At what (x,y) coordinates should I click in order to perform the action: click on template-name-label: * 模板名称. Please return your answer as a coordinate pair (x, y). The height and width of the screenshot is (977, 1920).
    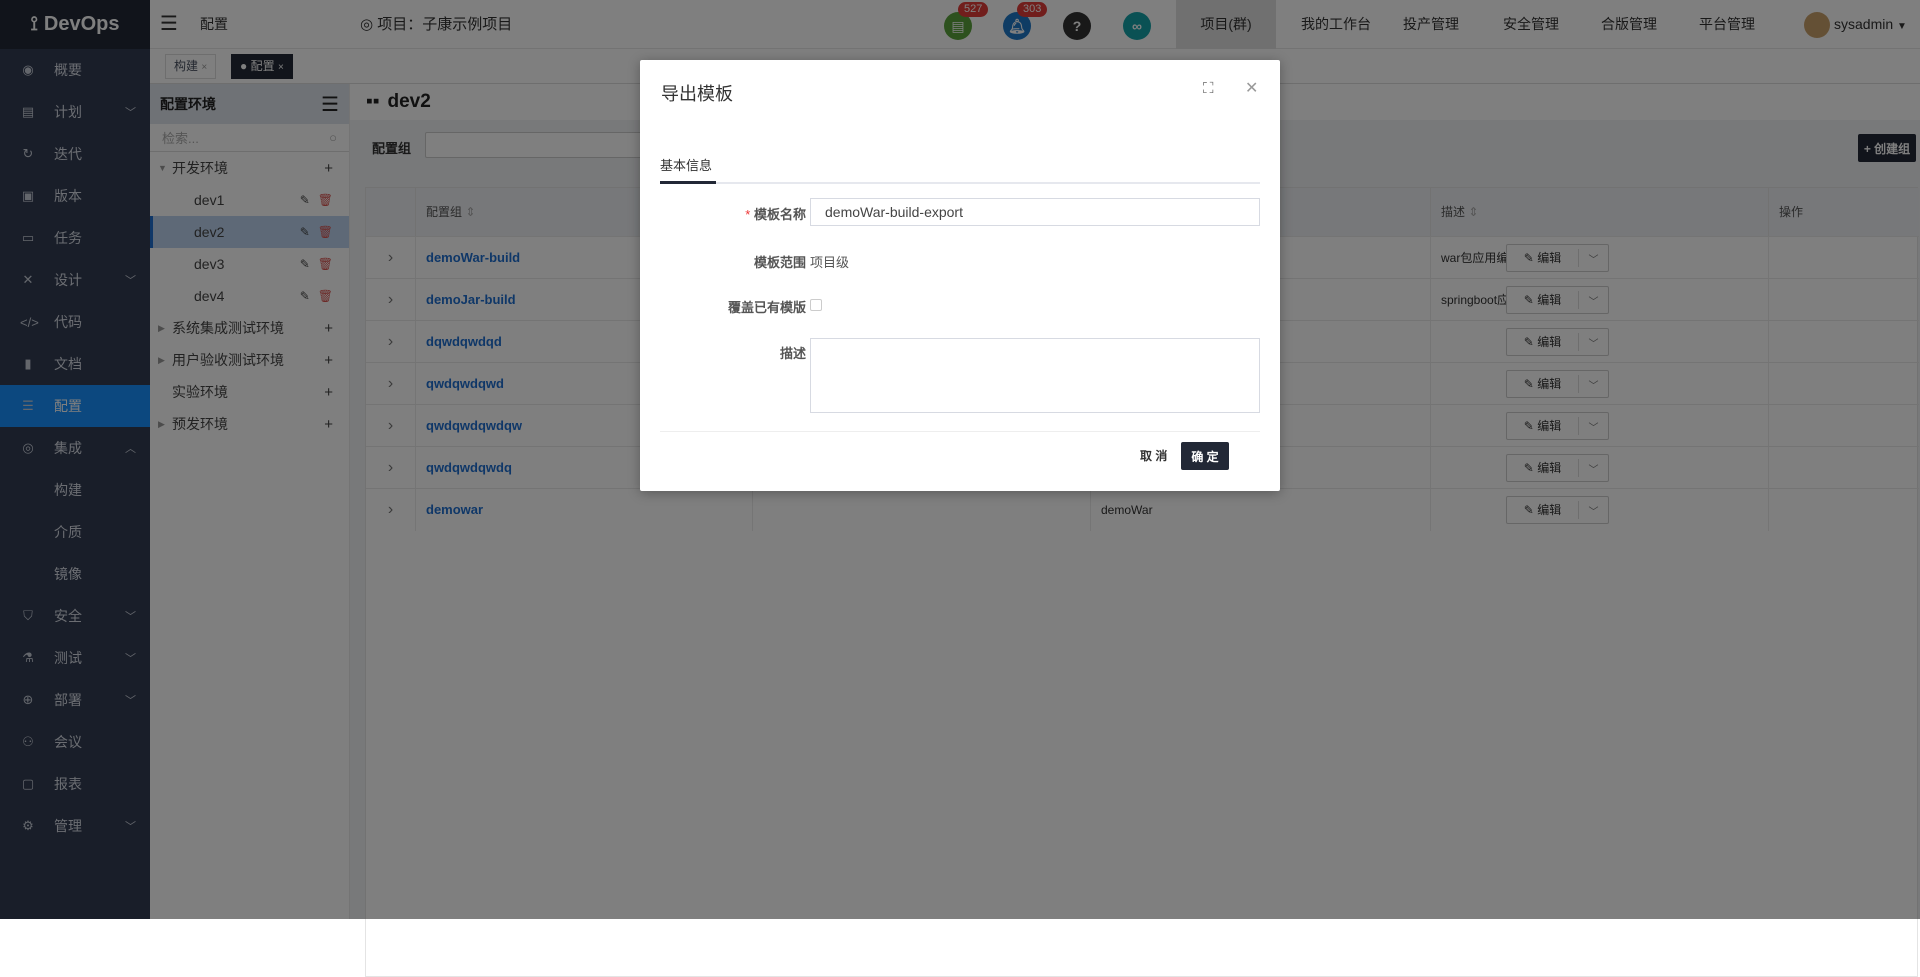
    Looking at the image, I should click on (775, 214).